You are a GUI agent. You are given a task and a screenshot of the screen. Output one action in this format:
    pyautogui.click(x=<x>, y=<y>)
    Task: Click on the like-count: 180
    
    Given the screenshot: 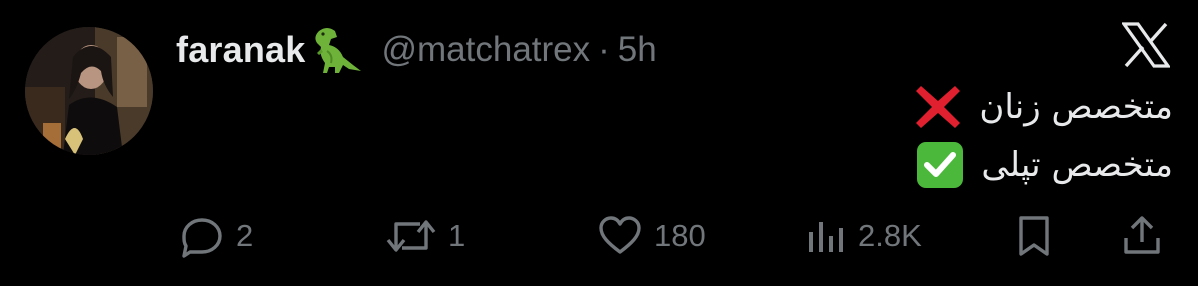 What is the action you would take?
    pyautogui.click(x=680, y=235)
    